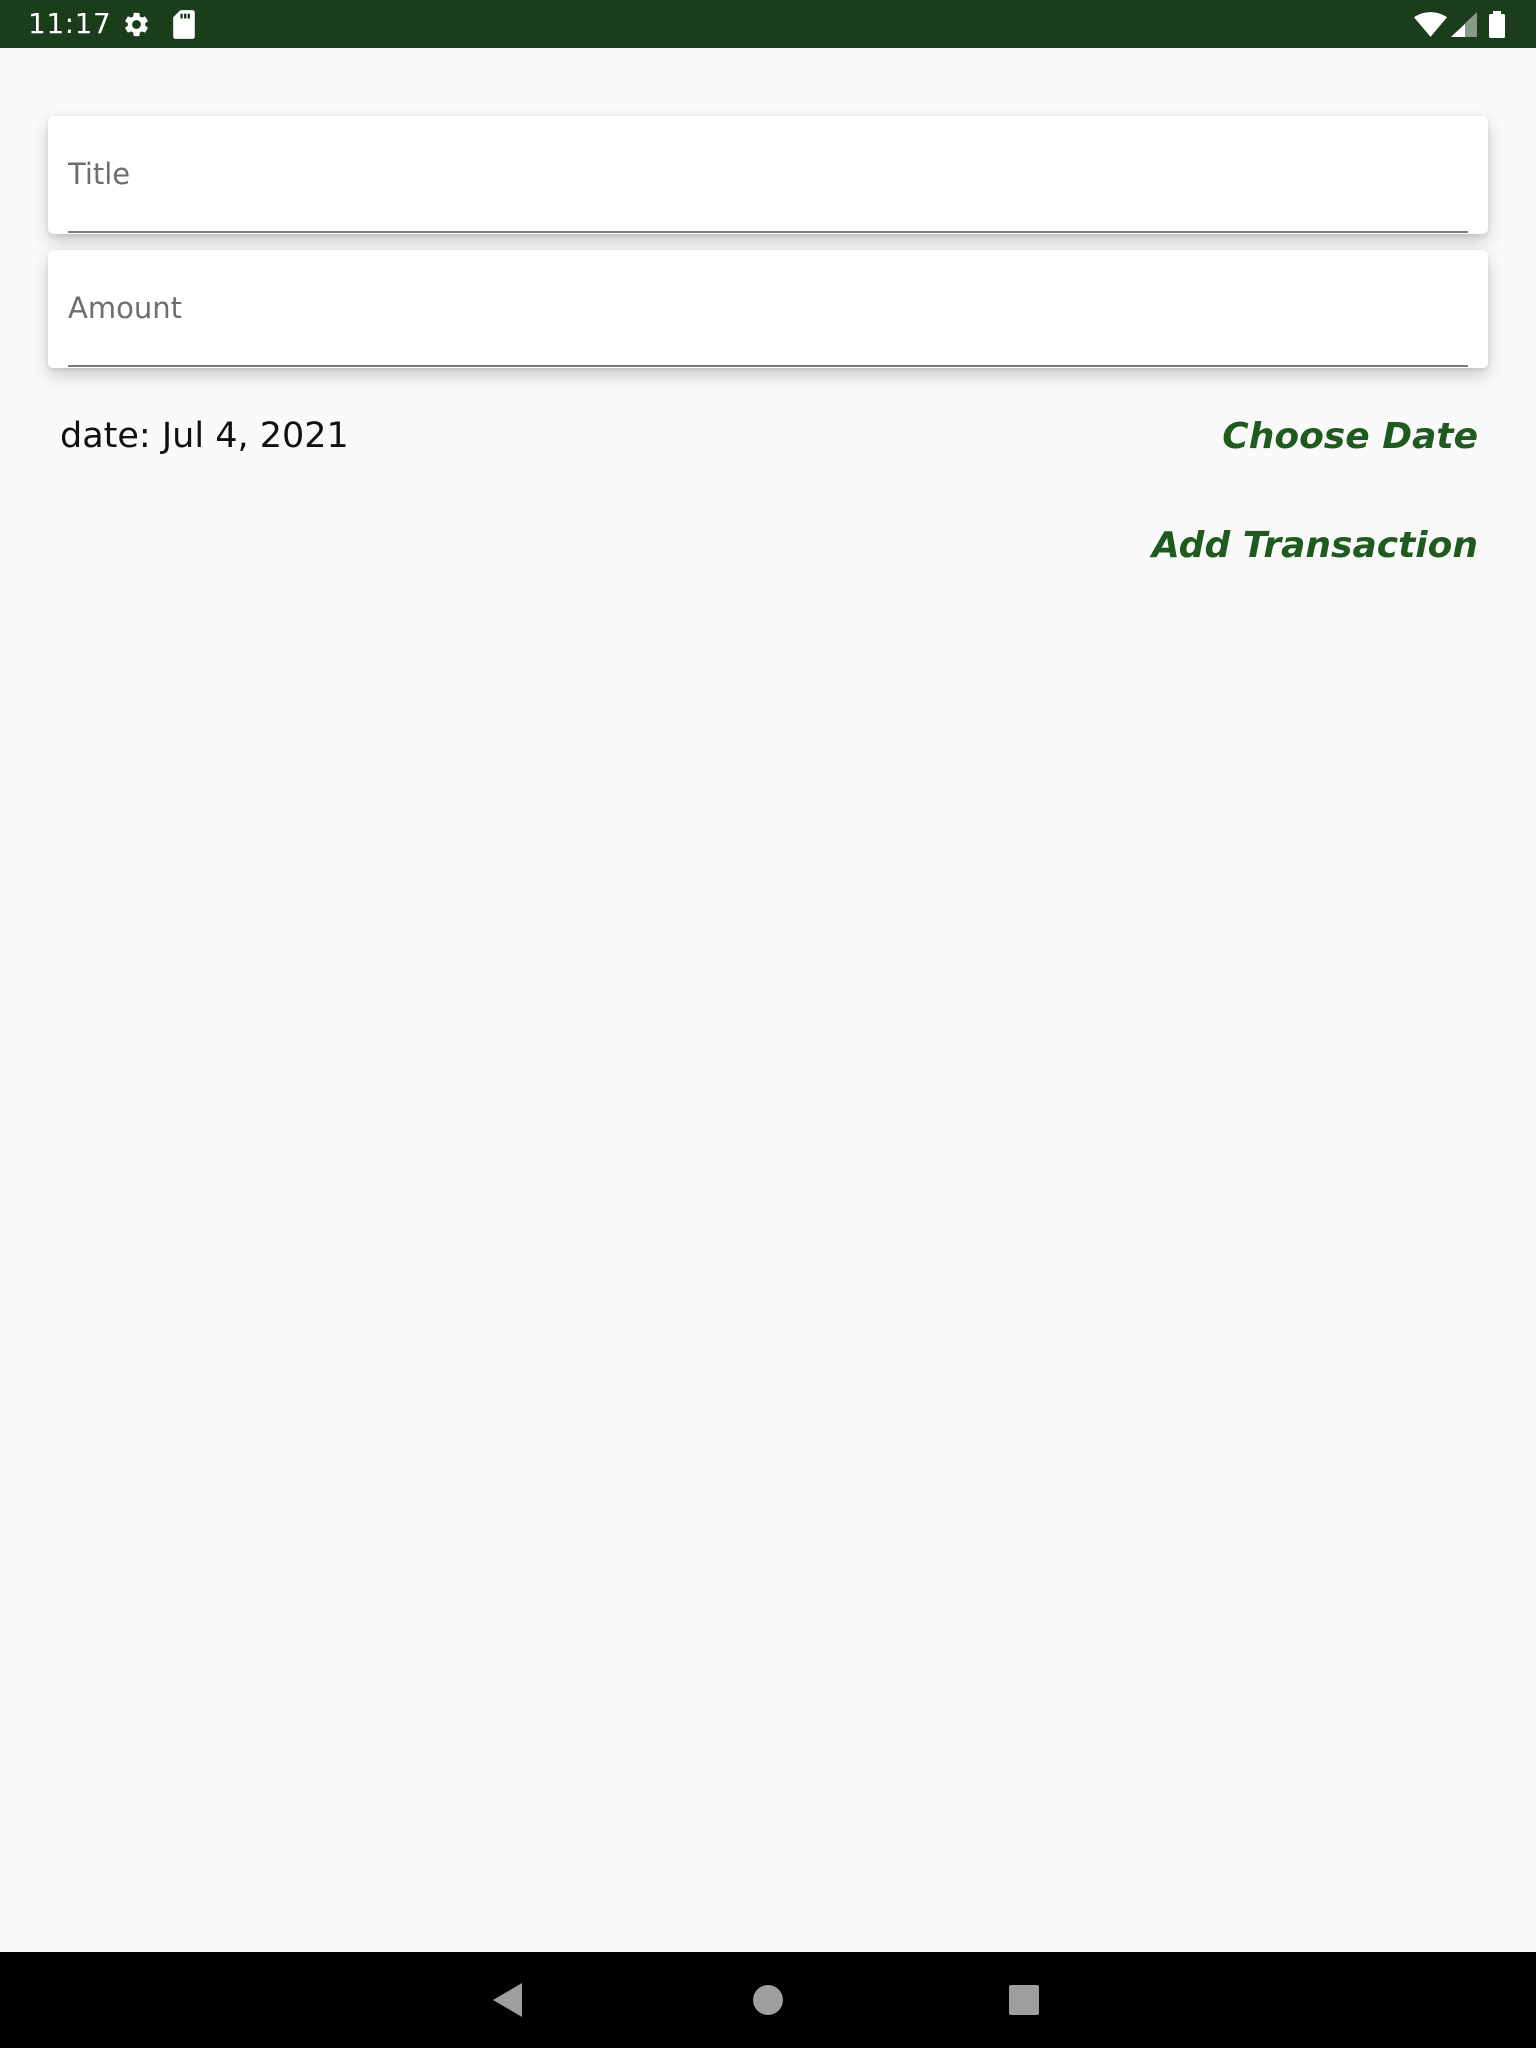 Image resolution: width=1536 pixels, height=2048 pixels. I want to click on back-icon, so click(508, 2000).